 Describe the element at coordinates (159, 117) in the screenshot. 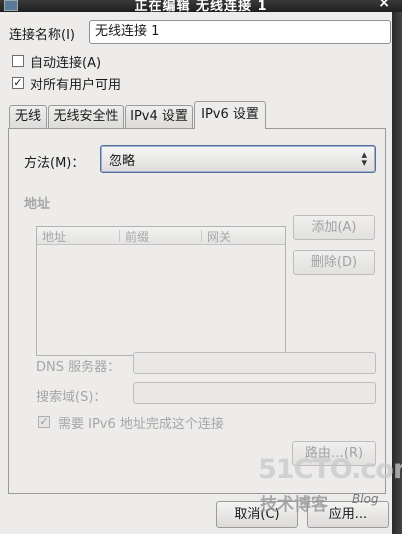

I see `tab-ipv4-settings: IPv4 设置` at that location.